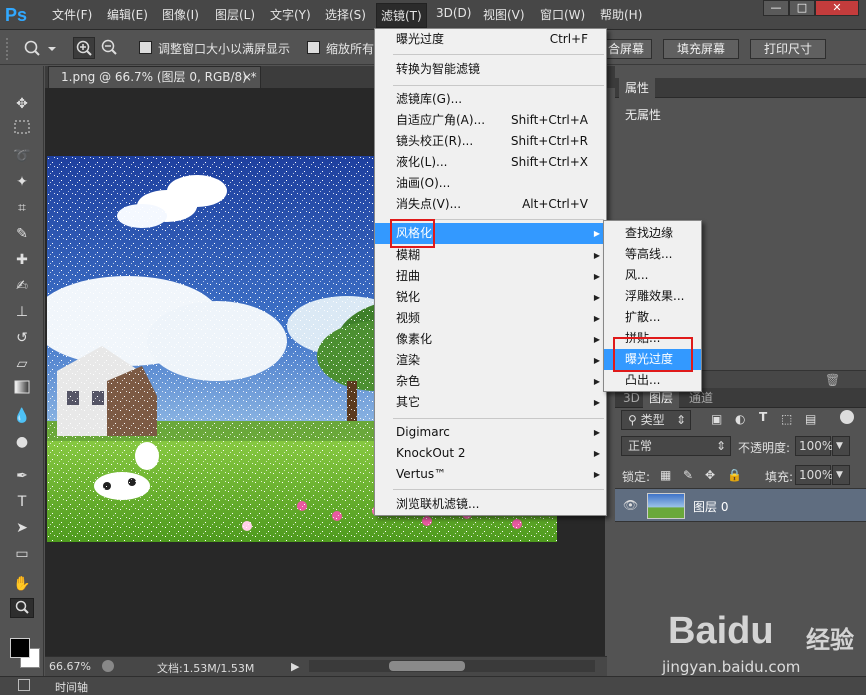  Describe the element at coordinates (22, 260) in the screenshot. I see `healing-brush-icon: ✚` at that location.